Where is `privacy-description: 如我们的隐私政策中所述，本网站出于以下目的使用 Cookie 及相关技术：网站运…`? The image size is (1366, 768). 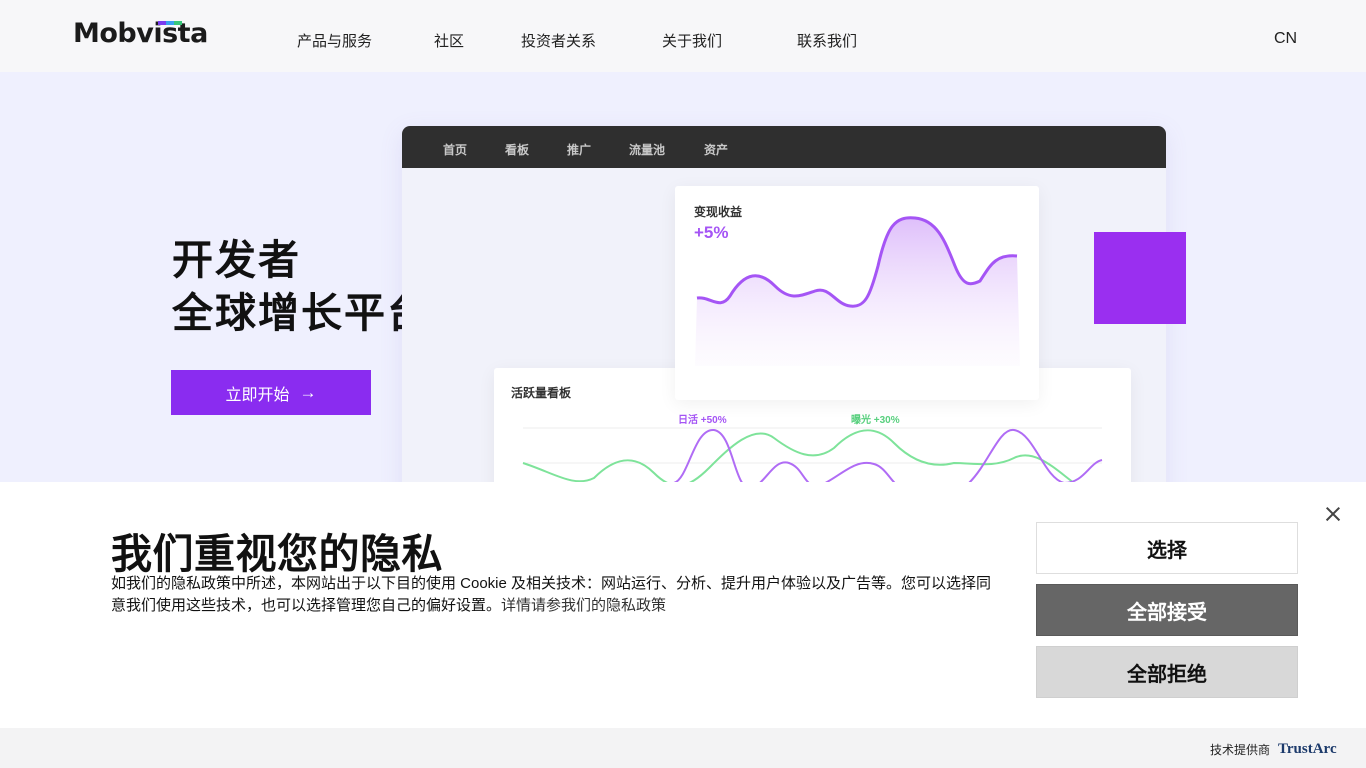
privacy-description: 如我们的隐私政策中所述，本网站出于以下目的使用 Cookie 及相关技术：网站运… is located at coordinates (556, 595).